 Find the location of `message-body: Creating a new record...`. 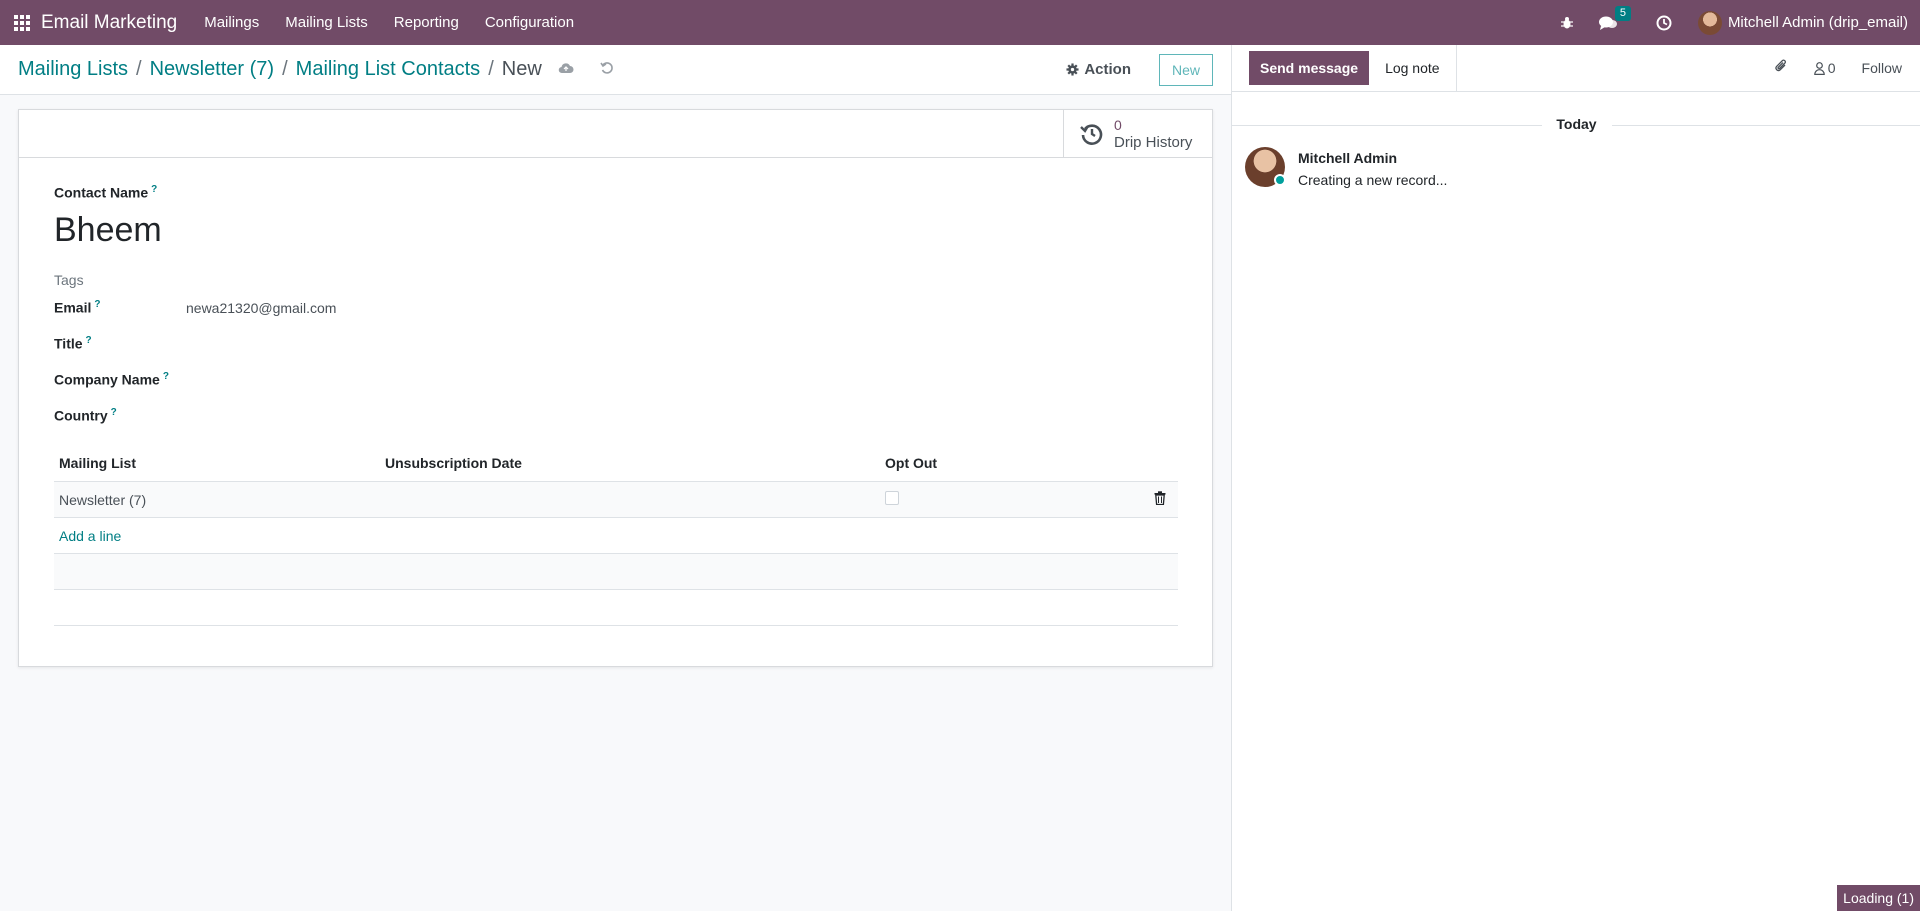

message-body: Creating a new record... is located at coordinates (1373, 180).